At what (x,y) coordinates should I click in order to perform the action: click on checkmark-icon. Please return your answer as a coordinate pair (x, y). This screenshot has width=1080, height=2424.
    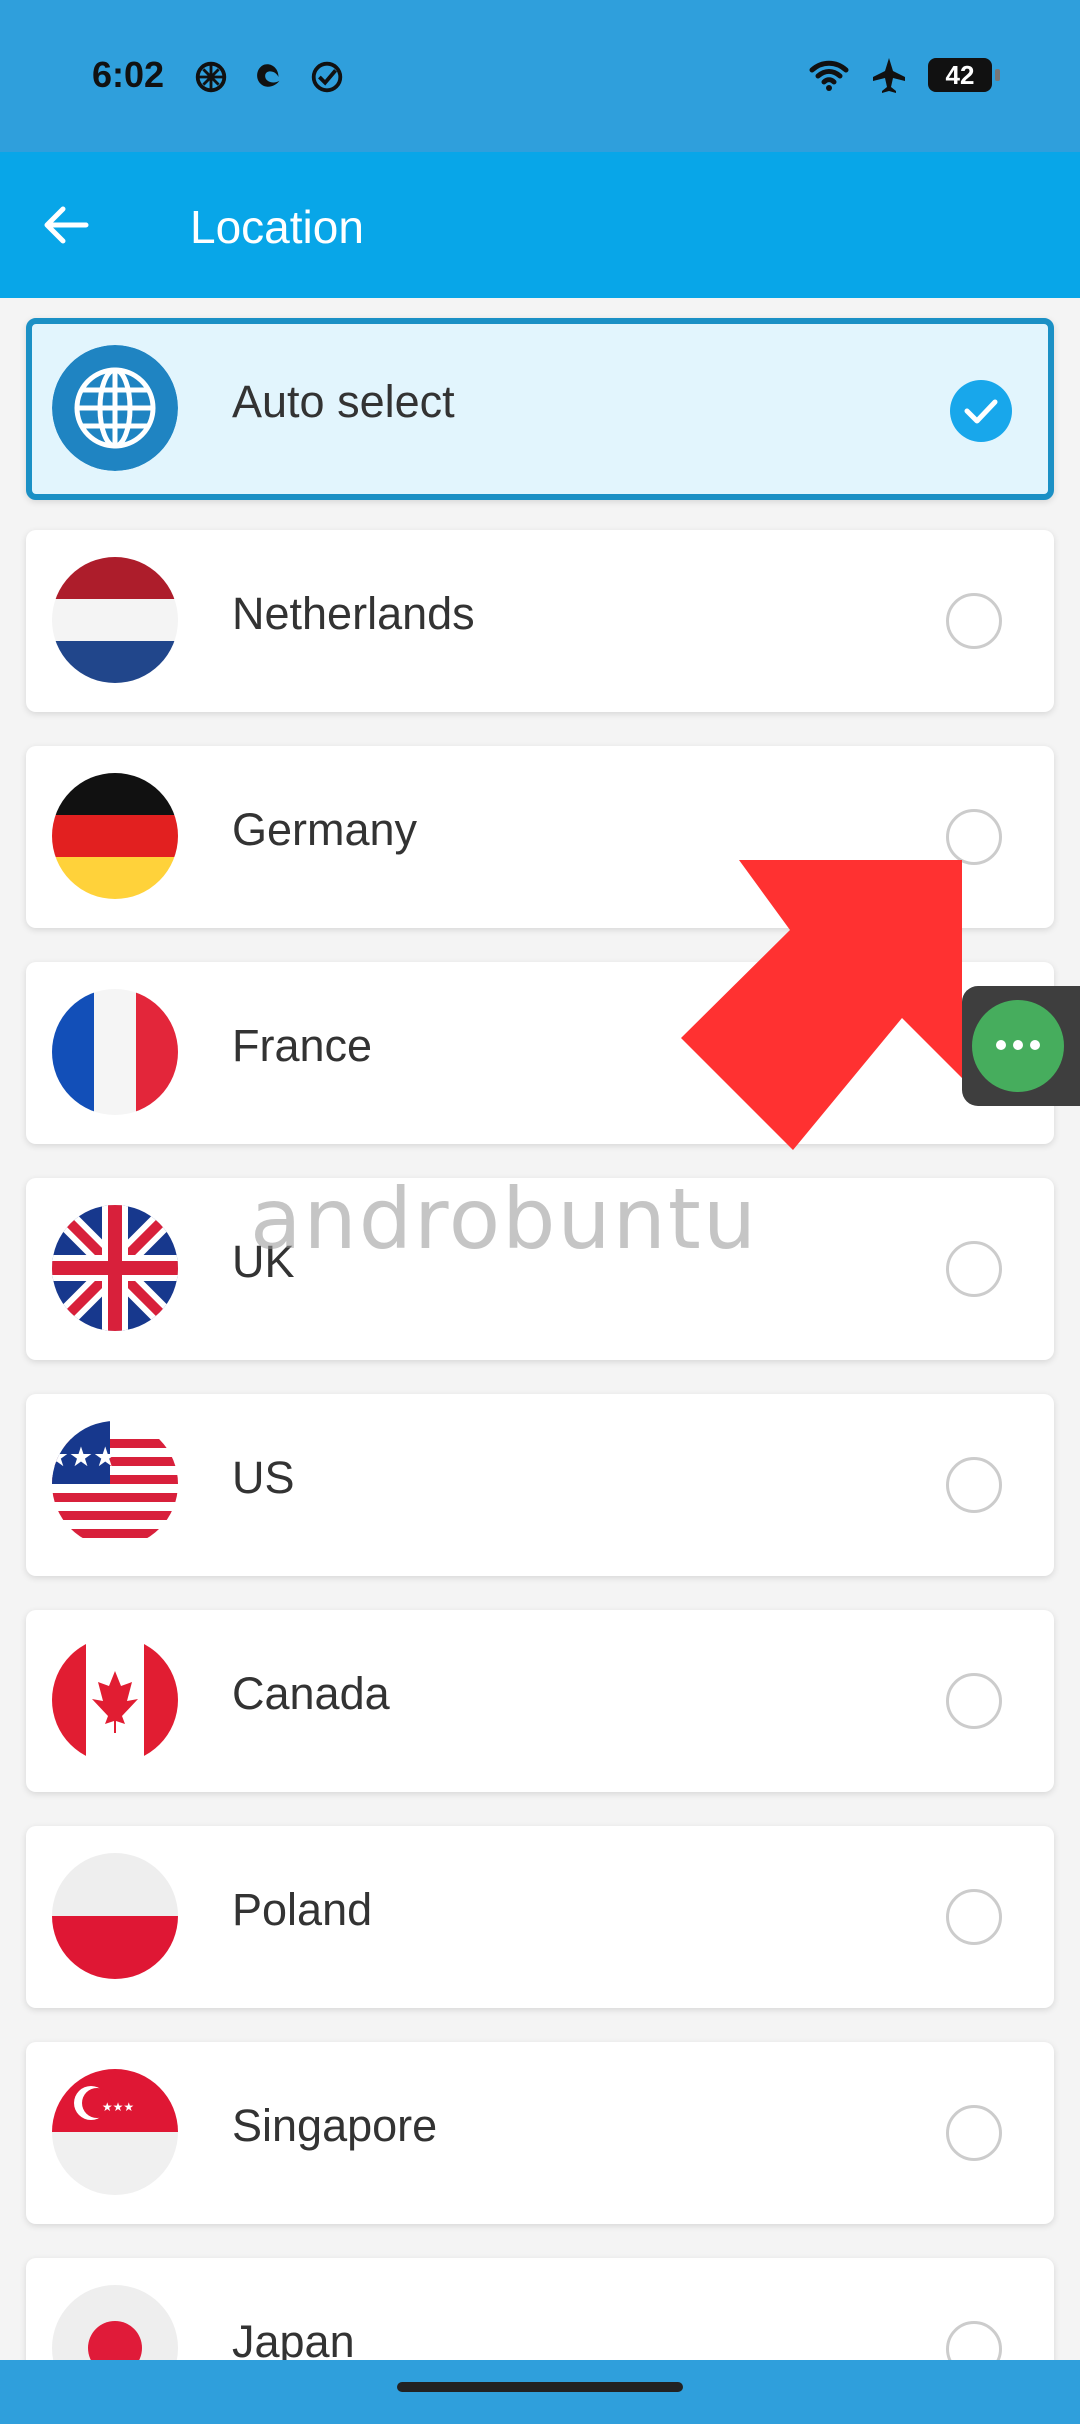
    Looking at the image, I should click on (981, 411).